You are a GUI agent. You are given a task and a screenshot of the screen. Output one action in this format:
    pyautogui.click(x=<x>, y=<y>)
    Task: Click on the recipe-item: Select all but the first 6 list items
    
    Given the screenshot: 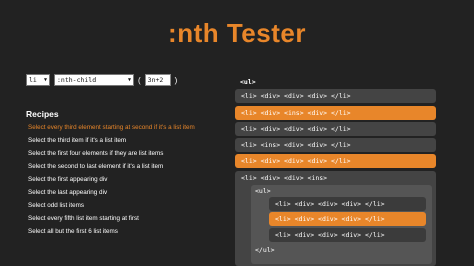 What is the action you would take?
    pyautogui.click(x=126, y=231)
    